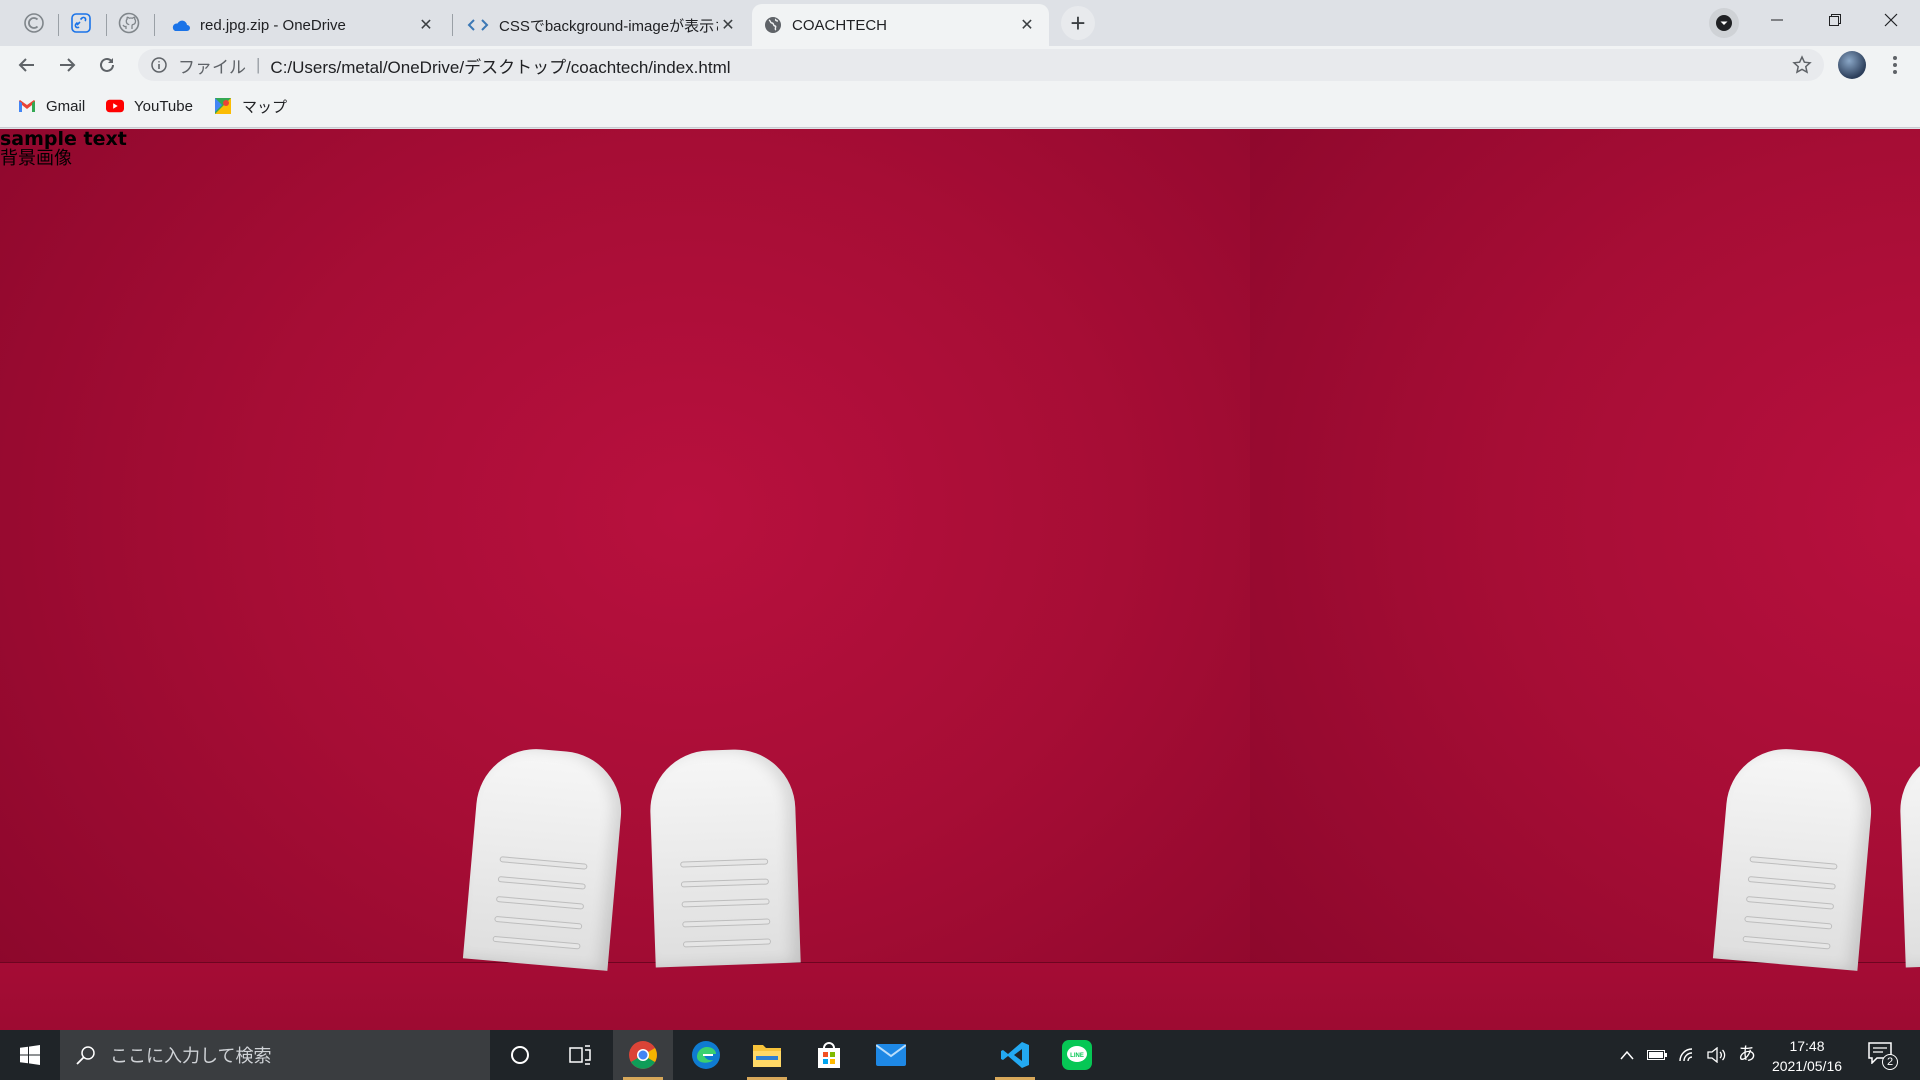  I want to click on volume-icon, so click(1717, 1055).